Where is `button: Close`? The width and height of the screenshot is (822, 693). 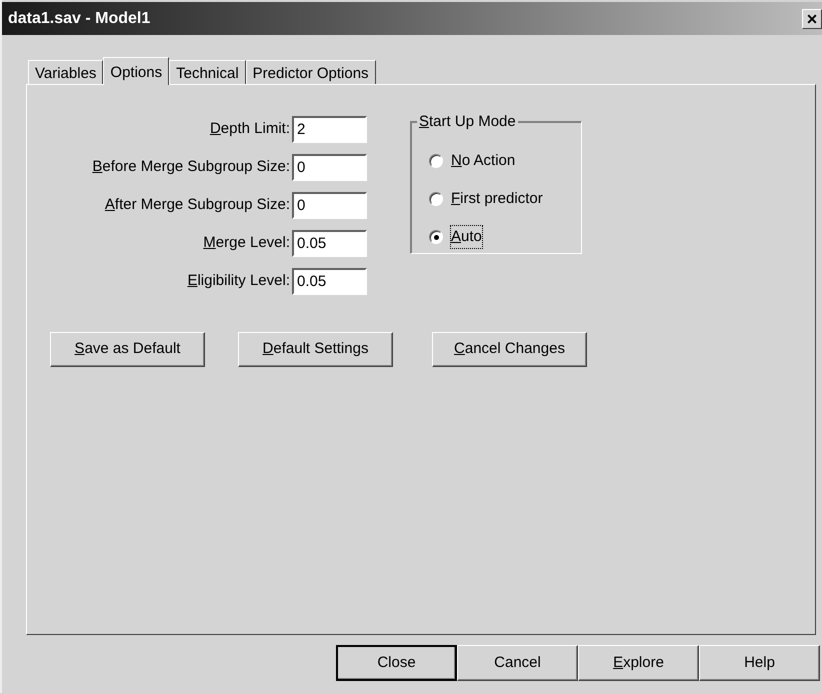 button: Close is located at coordinates (396, 663).